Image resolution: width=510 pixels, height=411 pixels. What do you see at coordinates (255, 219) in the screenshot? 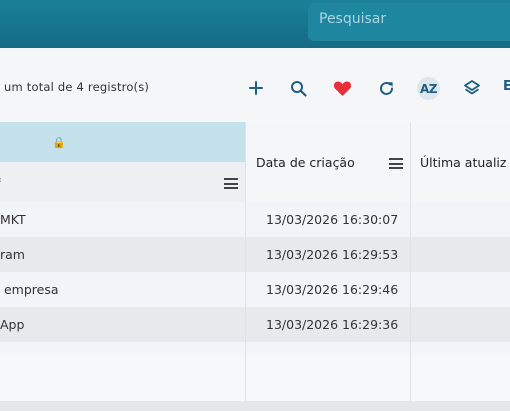
I see `table-row: MKT 13/03/2026 16:30:07` at bounding box center [255, 219].